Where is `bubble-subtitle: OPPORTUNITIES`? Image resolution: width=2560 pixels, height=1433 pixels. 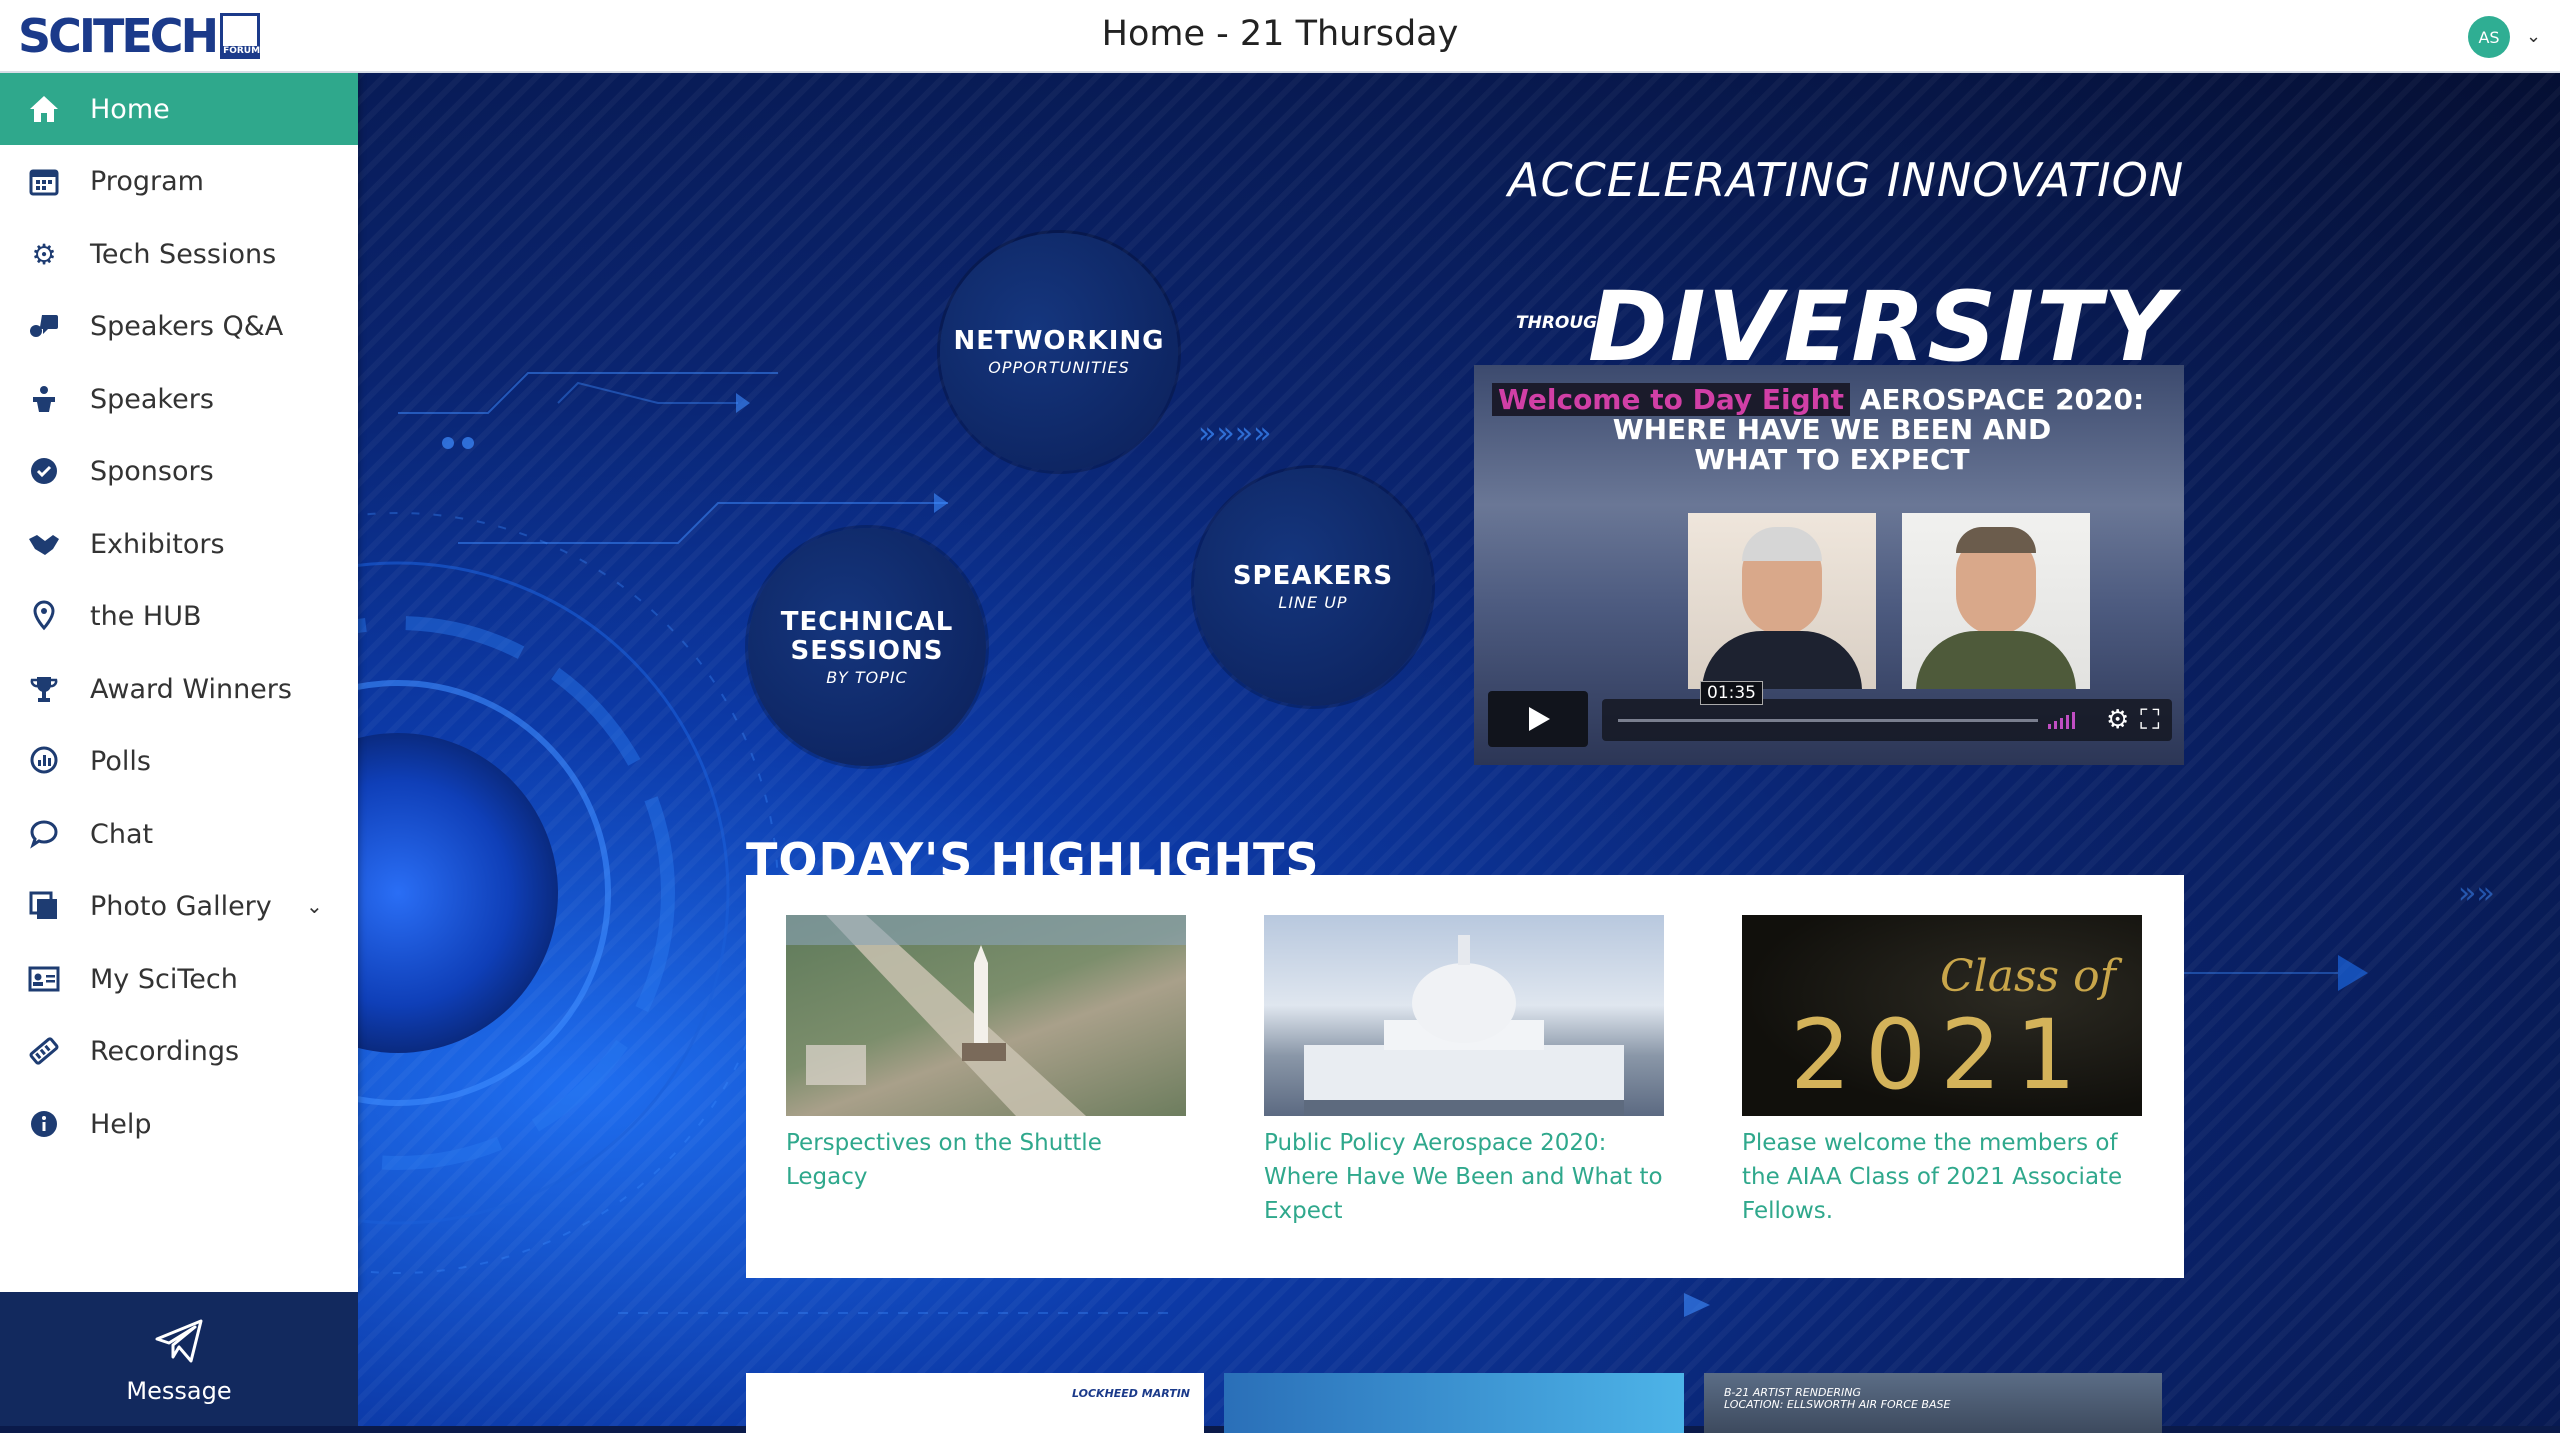 bubble-subtitle: OPPORTUNITIES is located at coordinates (1059, 367).